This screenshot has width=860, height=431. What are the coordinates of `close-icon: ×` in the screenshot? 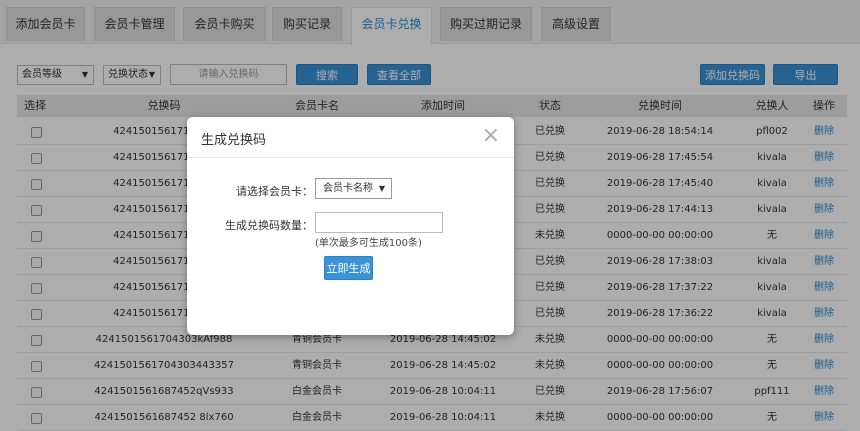 It's located at (491, 136).